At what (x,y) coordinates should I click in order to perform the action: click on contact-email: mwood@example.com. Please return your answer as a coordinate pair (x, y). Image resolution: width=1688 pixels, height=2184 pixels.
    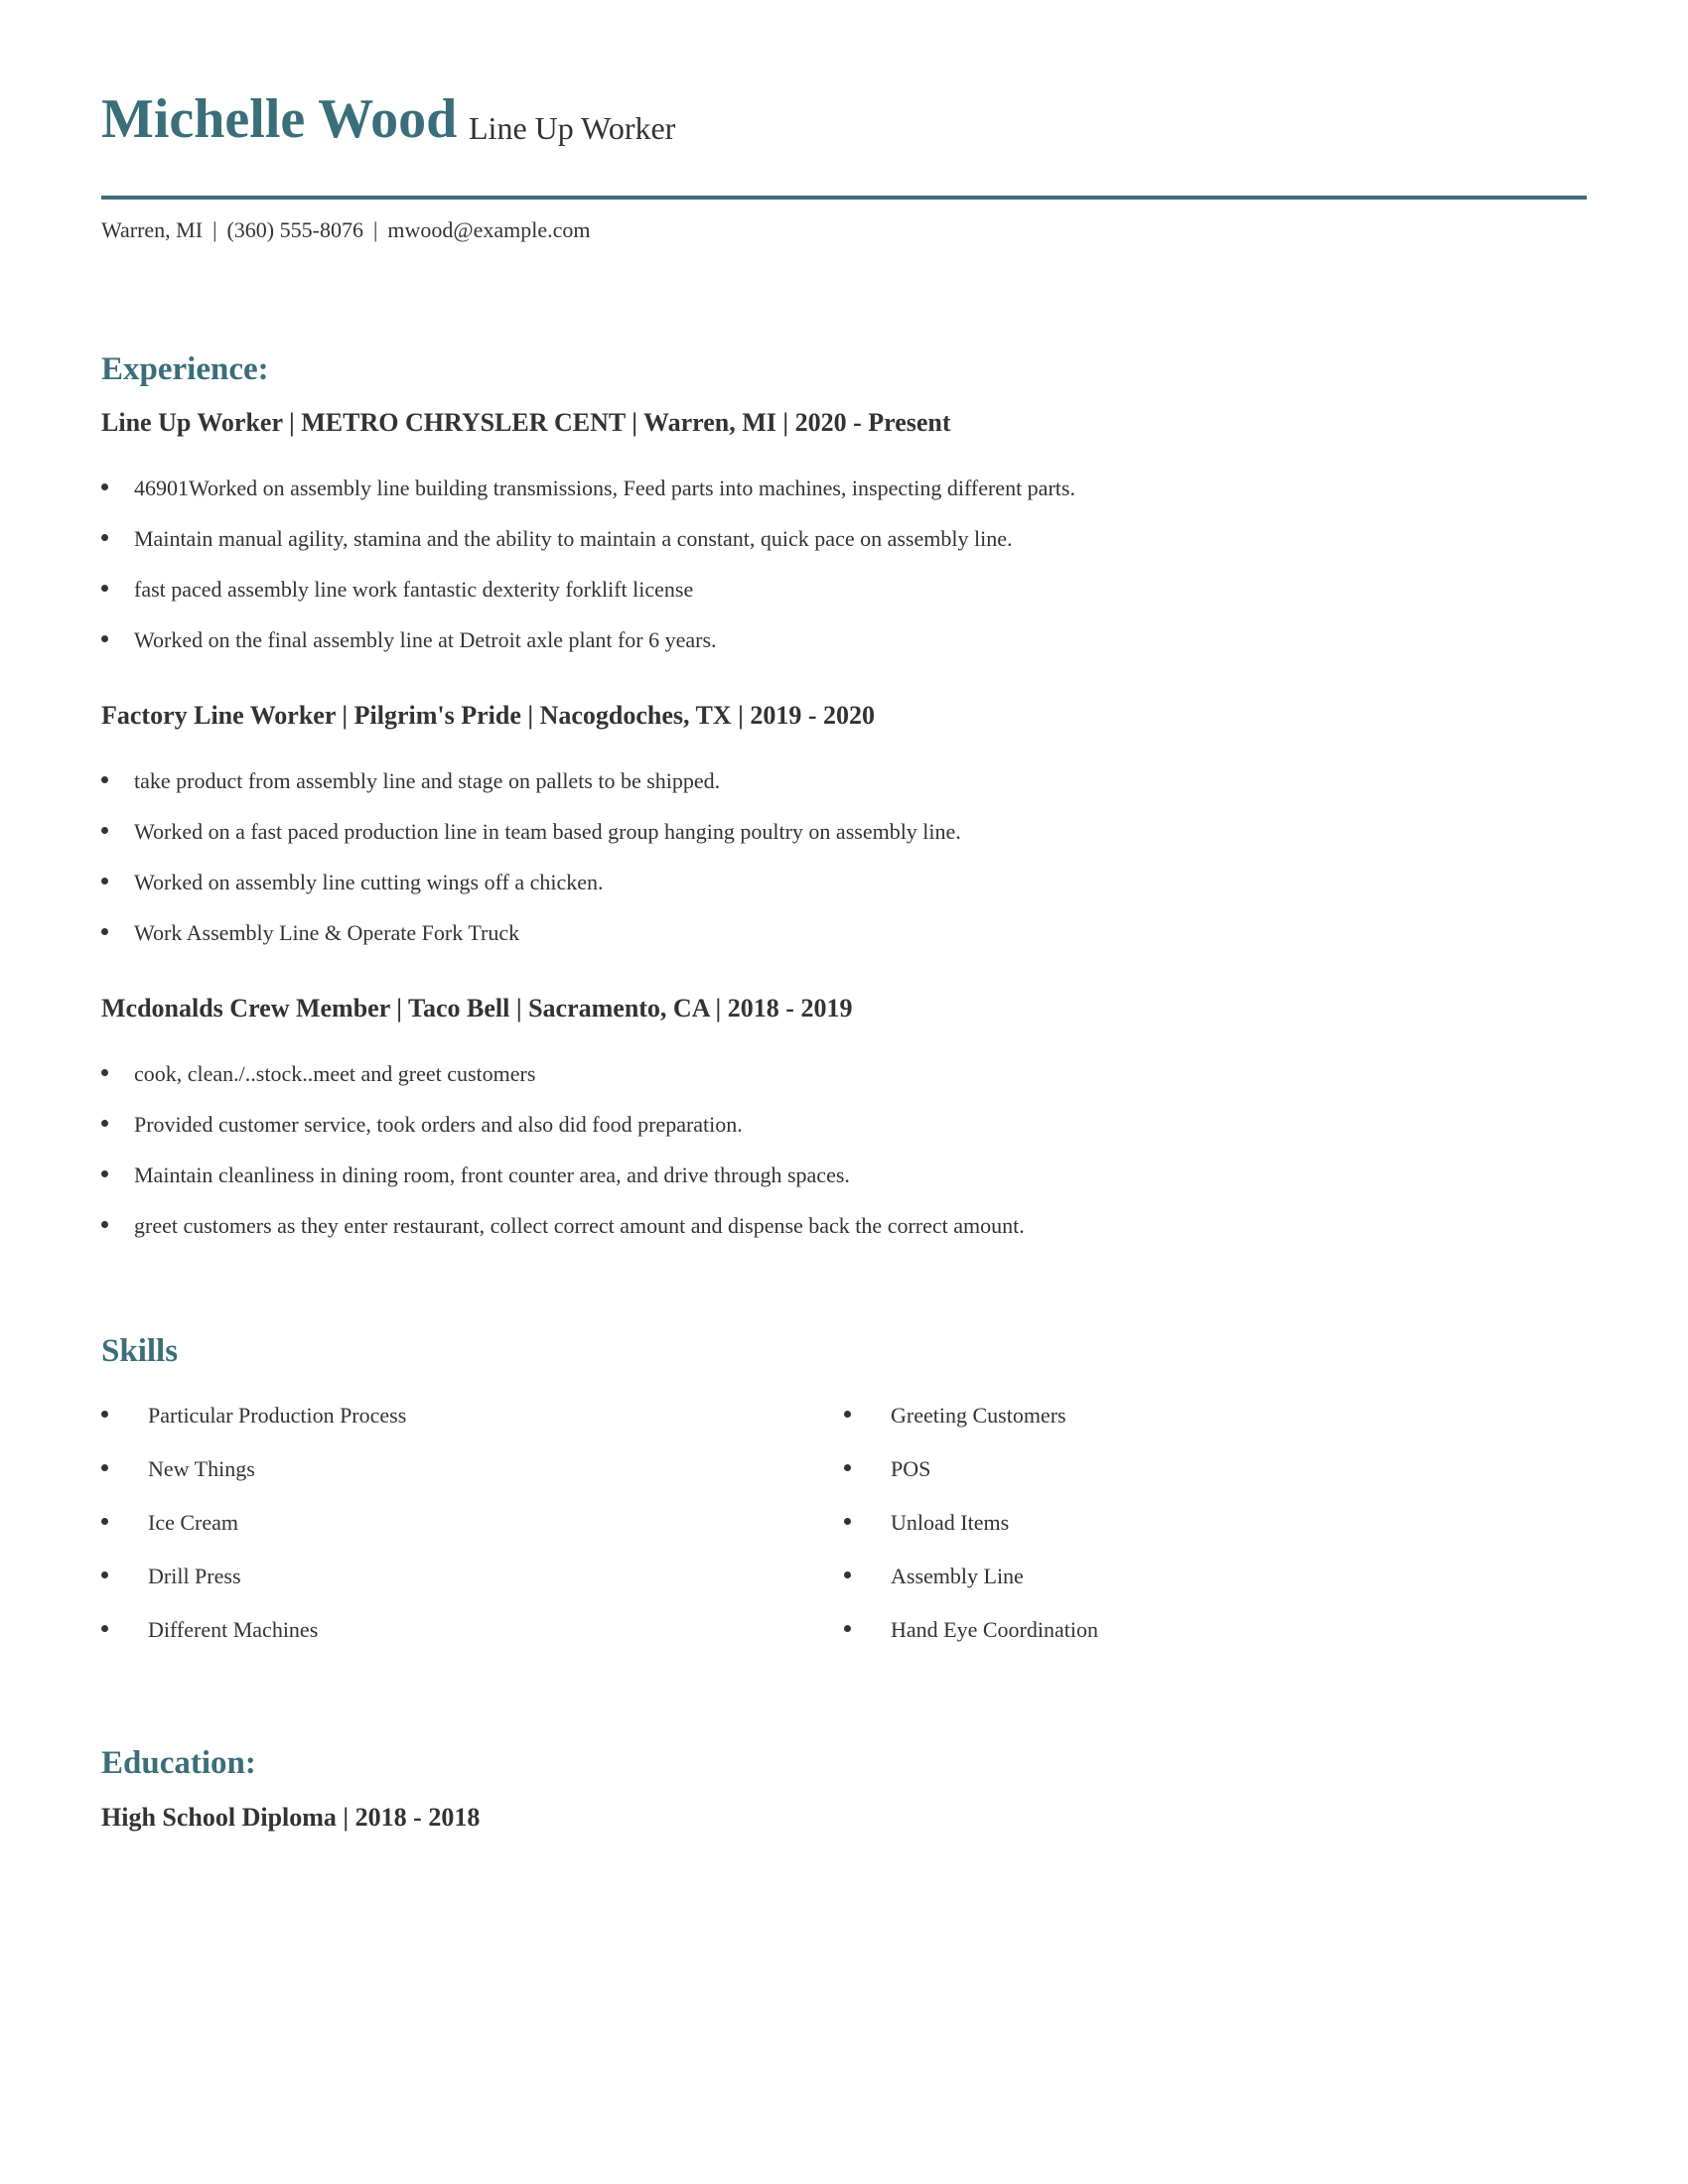
    Looking at the image, I should click on (488, 229).